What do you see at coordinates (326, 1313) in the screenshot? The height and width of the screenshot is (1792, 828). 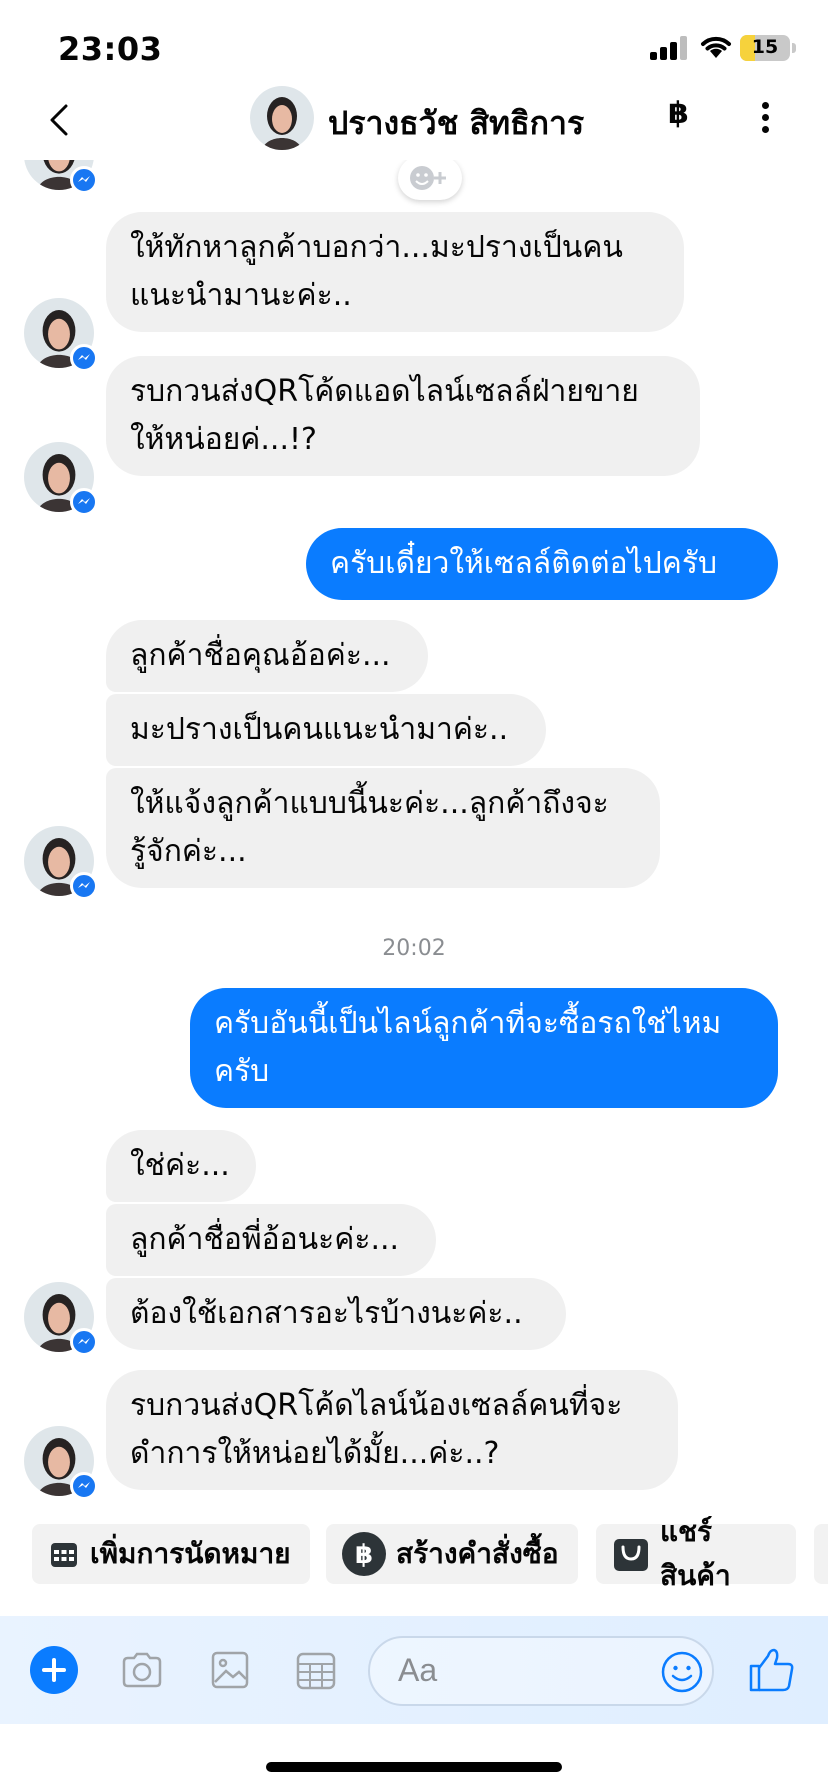 I see `message-line: ต้องใช้เอกสารอะไรบ้างนะค่ะ..` at bounding box center [326, 1313].